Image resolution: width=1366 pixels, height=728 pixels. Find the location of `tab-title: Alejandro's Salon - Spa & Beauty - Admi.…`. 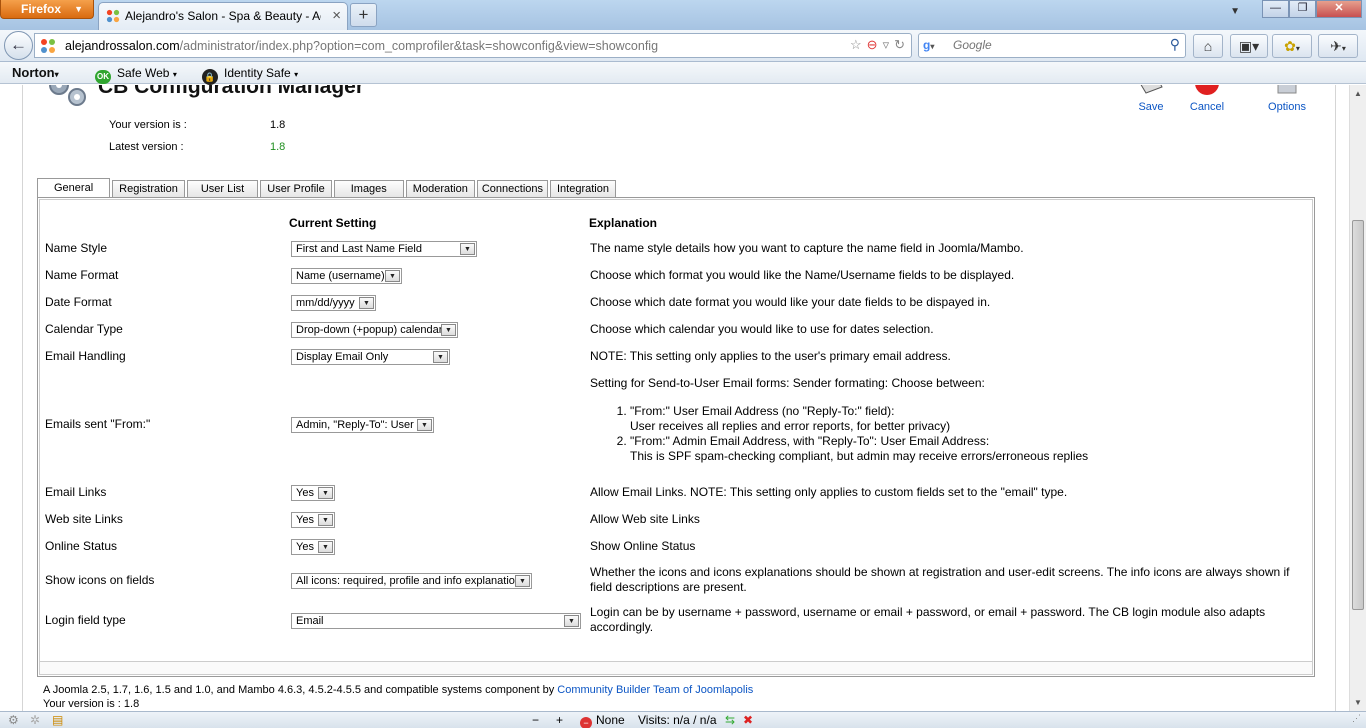

tab-title: Alejandro's Salon - Spa & Beauty - Admi.… is located at coordinates (223, 16).